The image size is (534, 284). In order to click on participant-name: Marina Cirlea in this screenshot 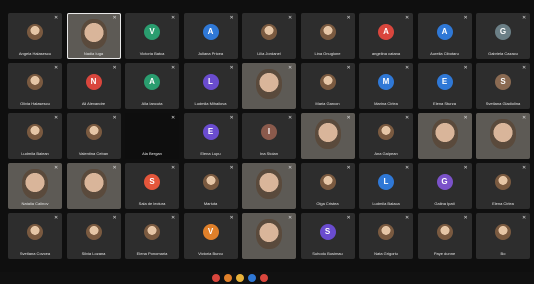, I will do `click(386, 103)`.